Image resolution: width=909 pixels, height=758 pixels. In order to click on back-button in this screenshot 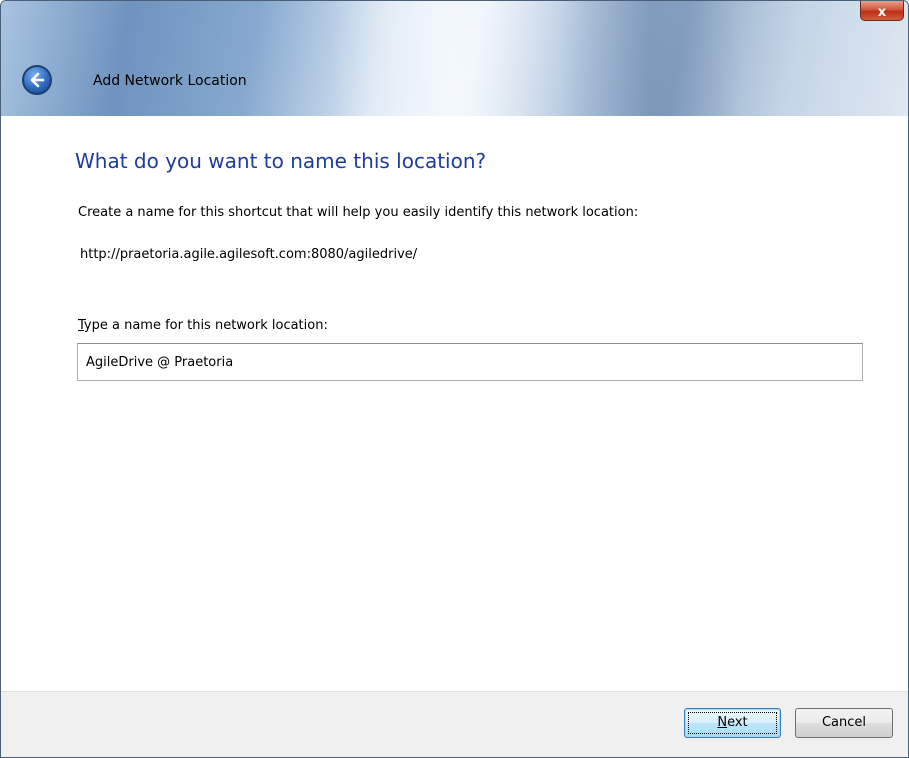, I will do `click(37, 80)`.